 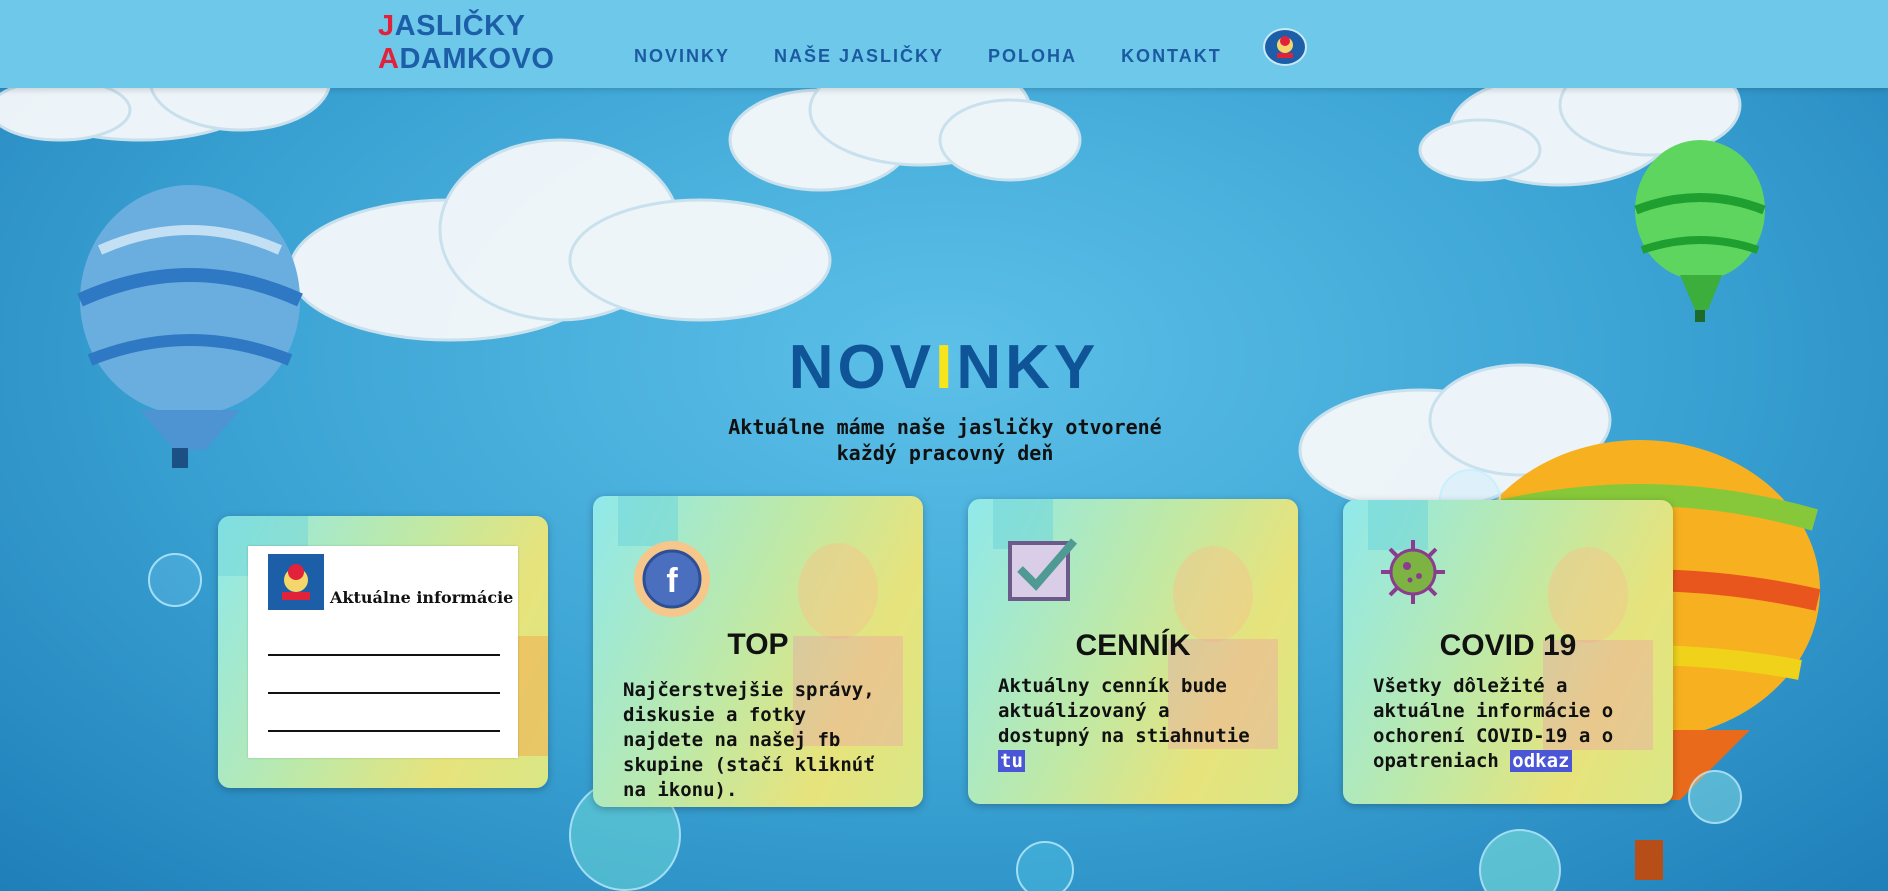 What do you see at coordinates (1700, 231) in the screenshot?
I see `balloon-green` at bounding box center [1700, 231].